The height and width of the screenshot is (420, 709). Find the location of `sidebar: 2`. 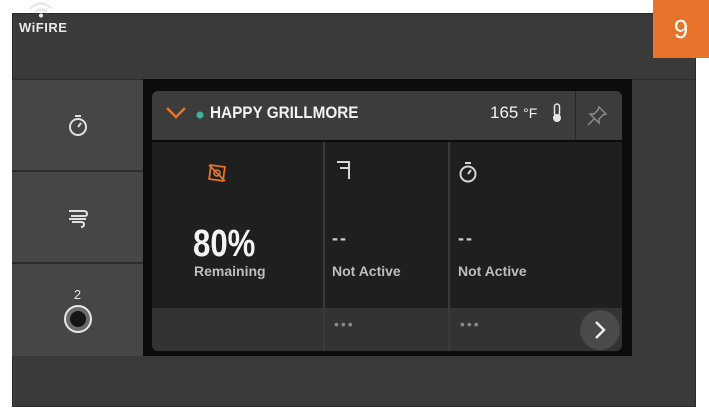

sidebar: 2 is located at coordinates (77, 218).